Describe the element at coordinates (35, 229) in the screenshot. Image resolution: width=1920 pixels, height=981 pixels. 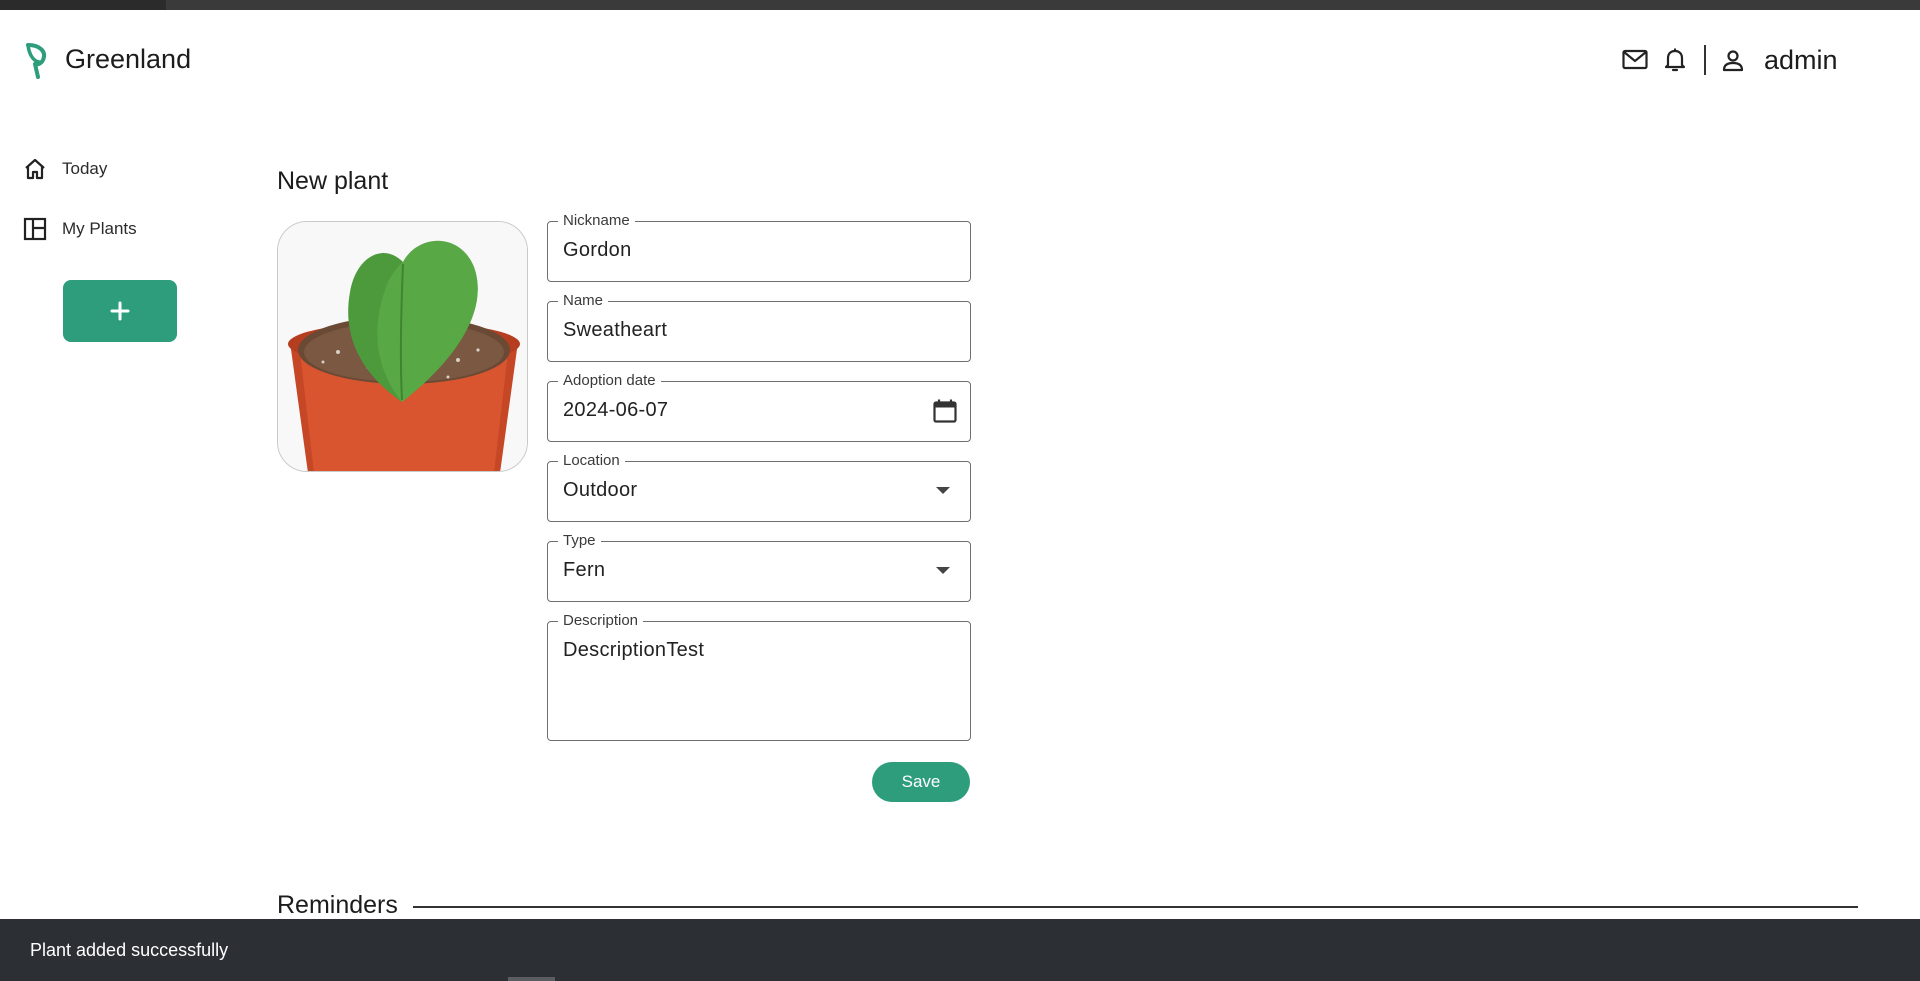
I see `dashboard-icon` at that location.